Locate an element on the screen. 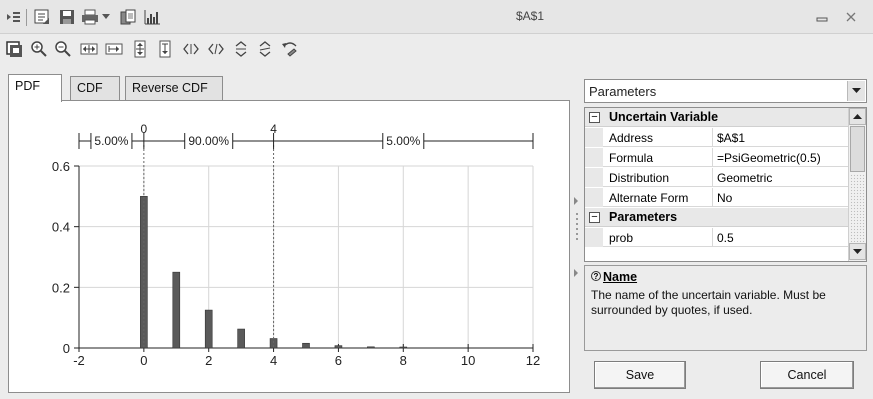 This screenshot has height=399, width=873. category-uncertain-variable: − Uncertain Variable is located at coordinates (717, 117).